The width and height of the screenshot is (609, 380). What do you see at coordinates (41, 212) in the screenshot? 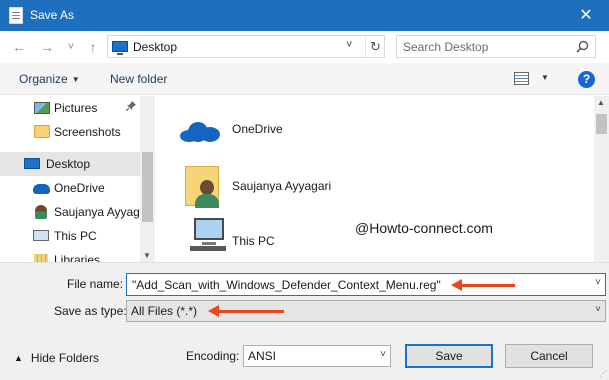
I see `user-icon` at bounding box center [41, 212].